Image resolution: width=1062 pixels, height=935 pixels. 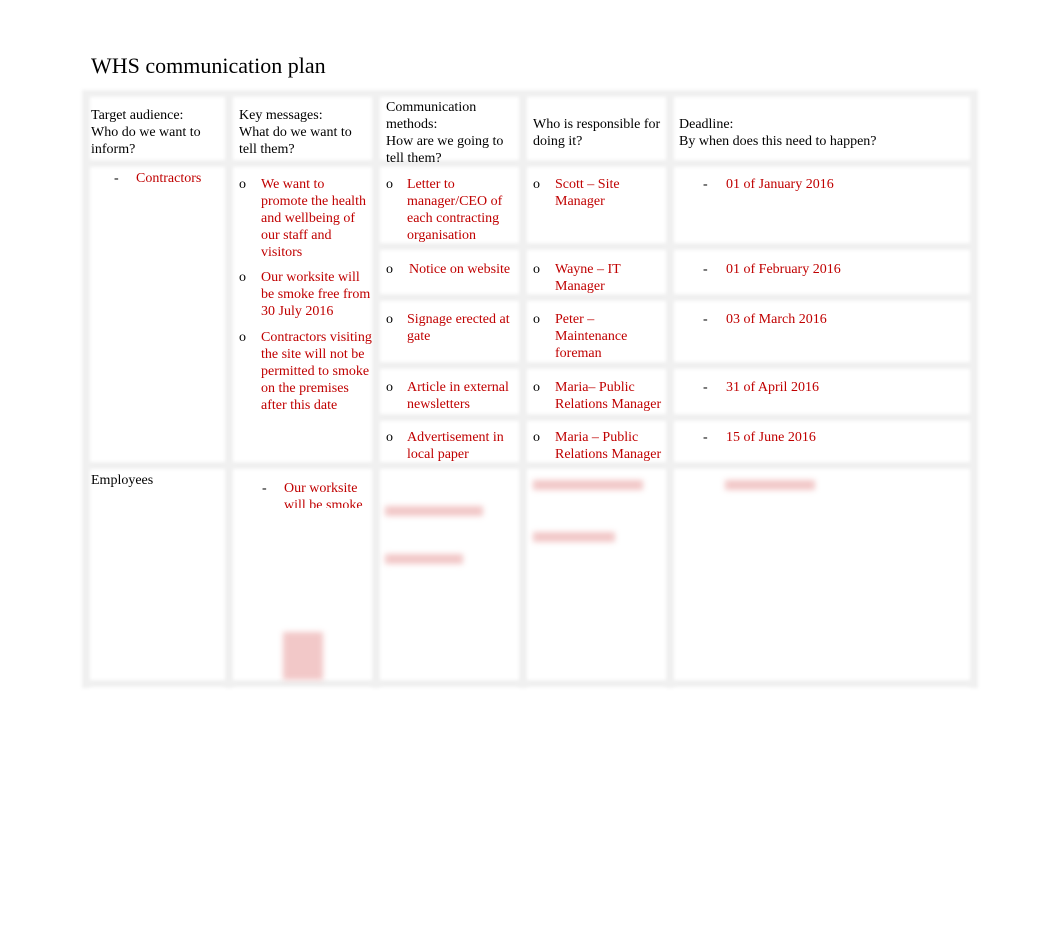 What do you see at coordinates (455, 446) in the screenshot?
I see `method-item: Advertisement in local paper` at bounding box center [455, 446].